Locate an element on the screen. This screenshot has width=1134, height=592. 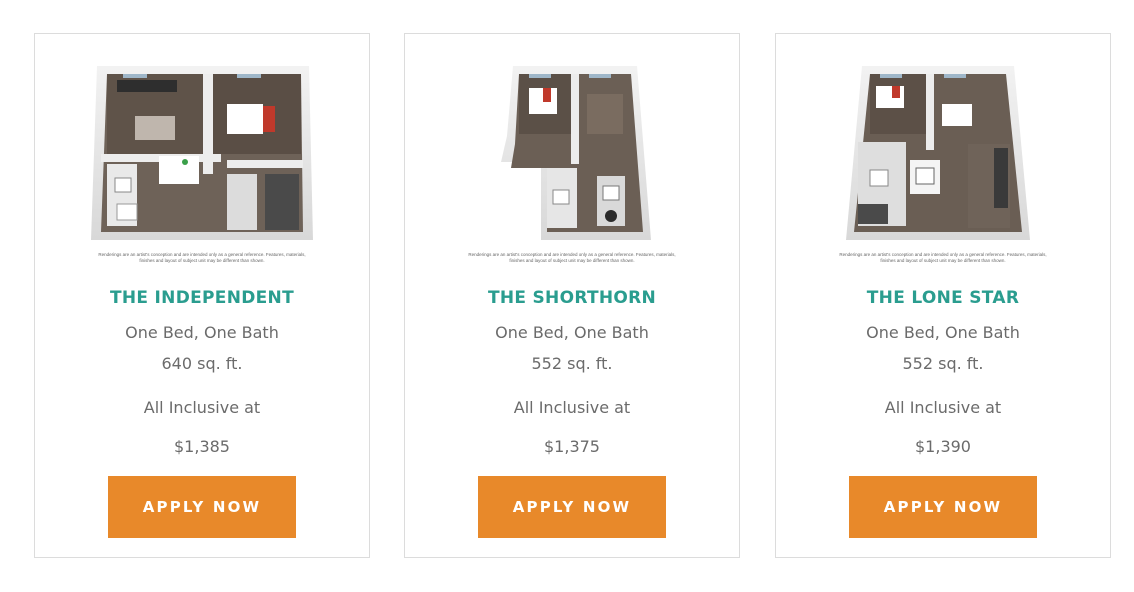
floorplan-title: THE INDEPENDENT is located at coordinates (202, 298).